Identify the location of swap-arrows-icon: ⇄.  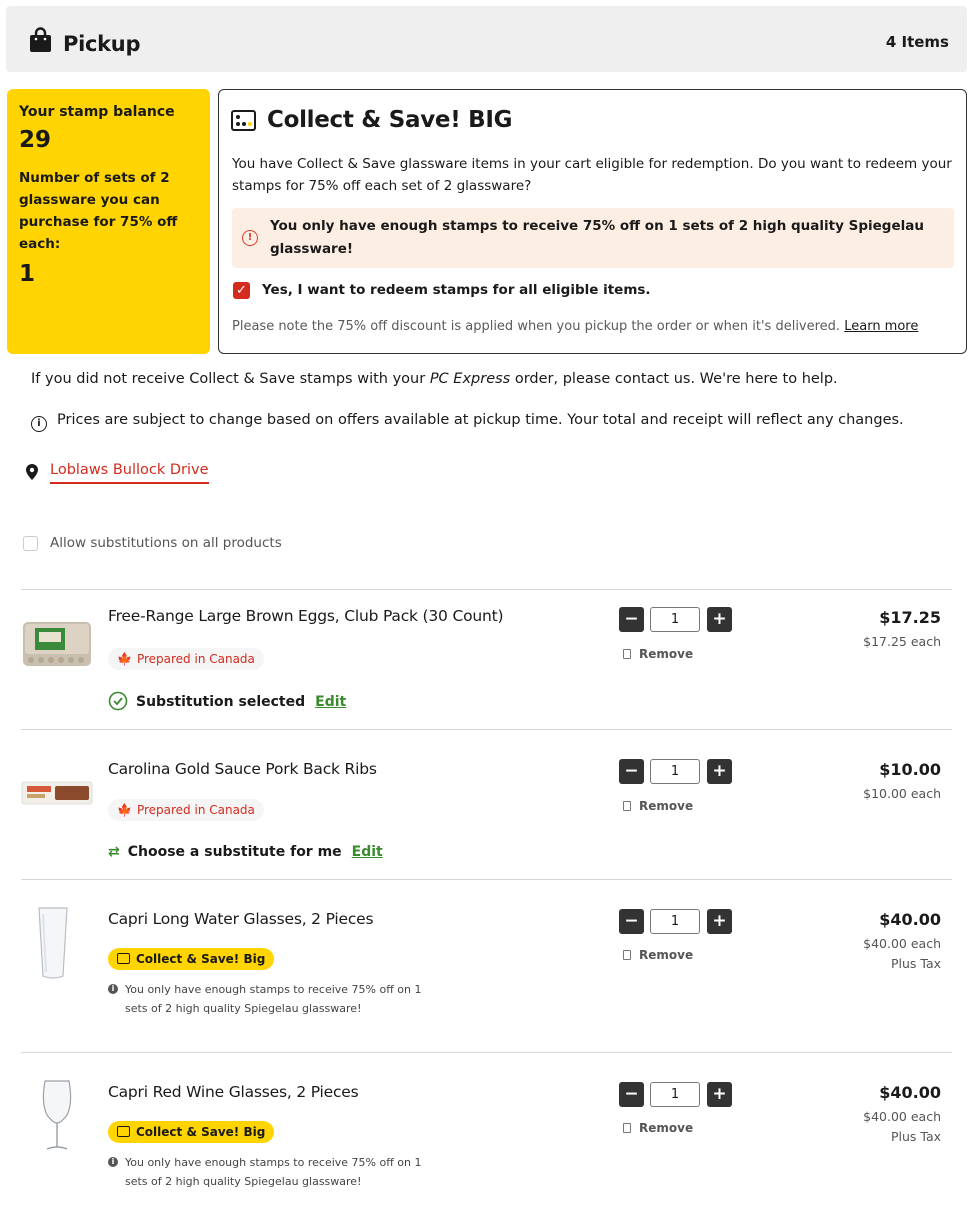
(114, 852).